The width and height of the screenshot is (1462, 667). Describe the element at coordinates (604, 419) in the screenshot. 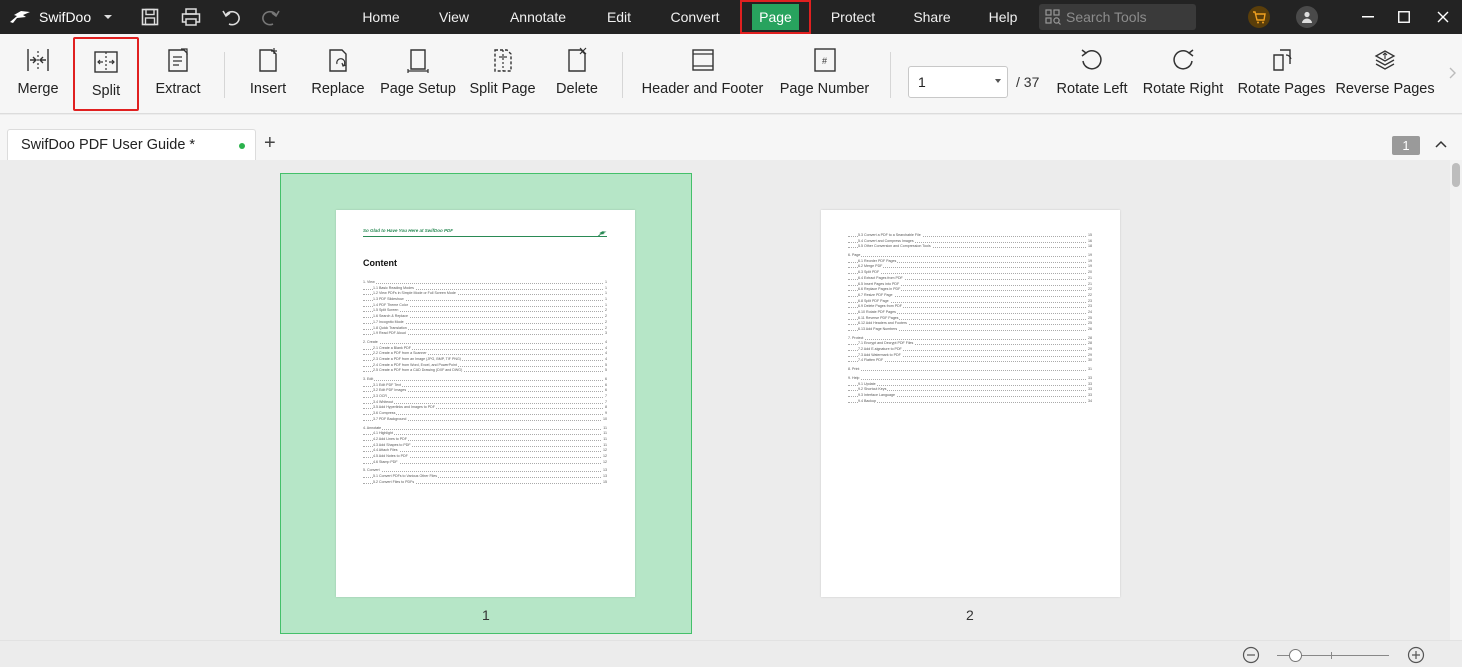

I see `toc-entry-page: 10` at that location.